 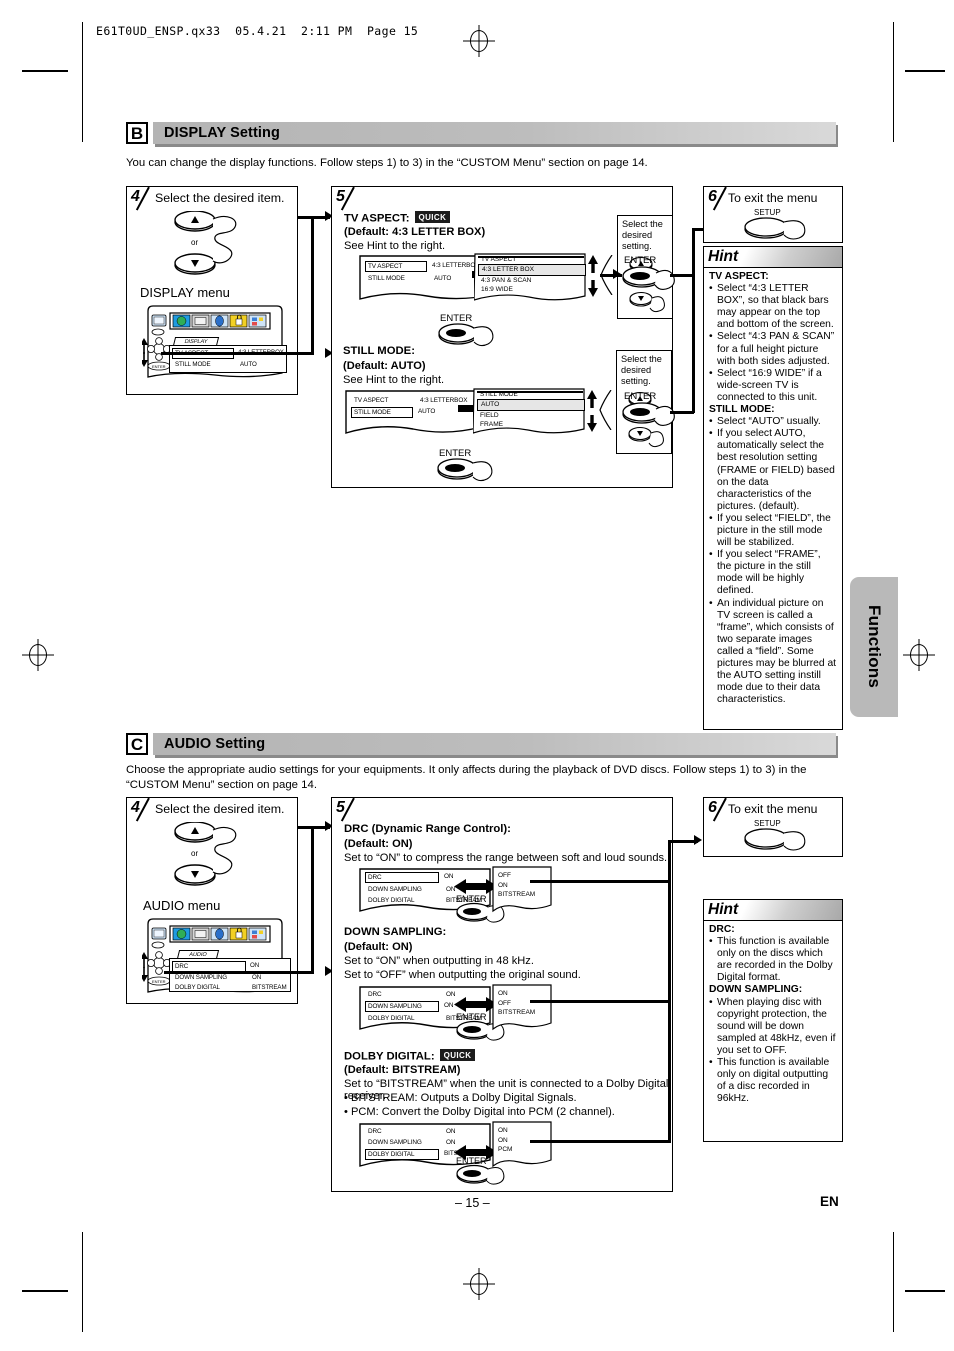 I want to click on tv-aspect-scroll-arrows, so click(x=593, y=276).